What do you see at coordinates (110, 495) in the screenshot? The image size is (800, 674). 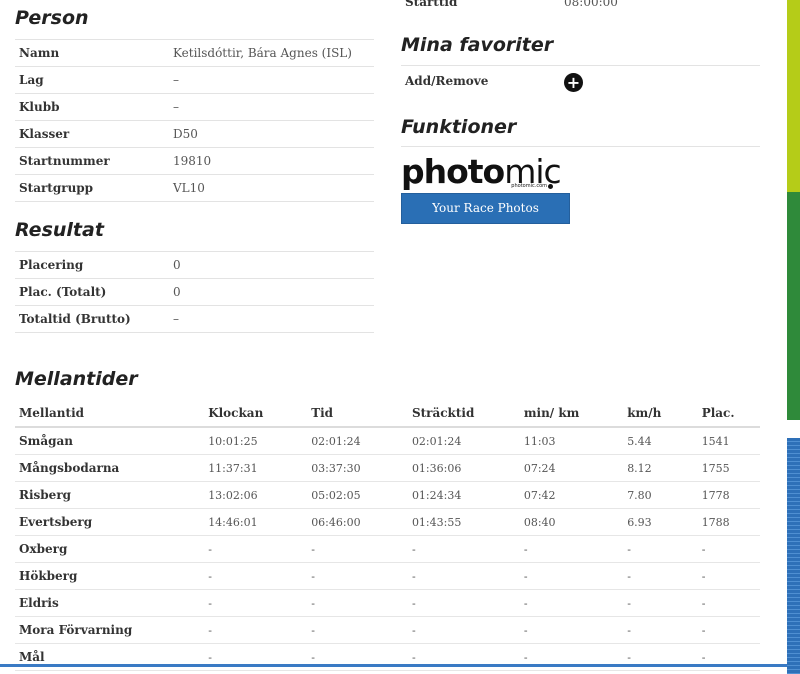 I see `split-name: Risberg` at bounding box center [110, 495].